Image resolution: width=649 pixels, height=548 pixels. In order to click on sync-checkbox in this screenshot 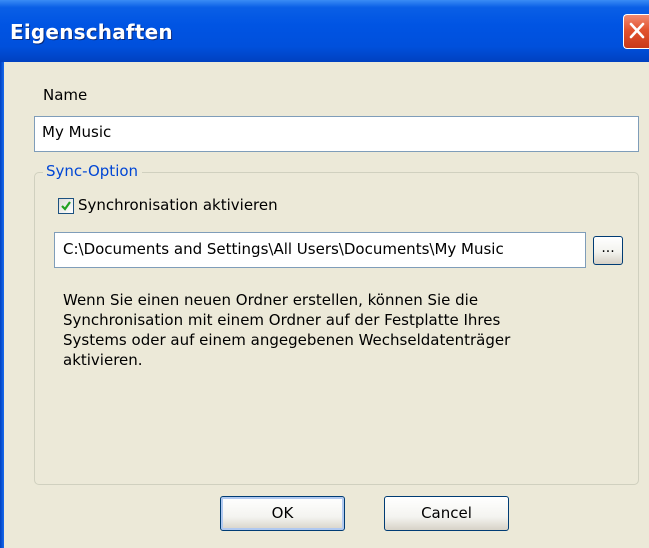, I will do `click(66, 206)`.